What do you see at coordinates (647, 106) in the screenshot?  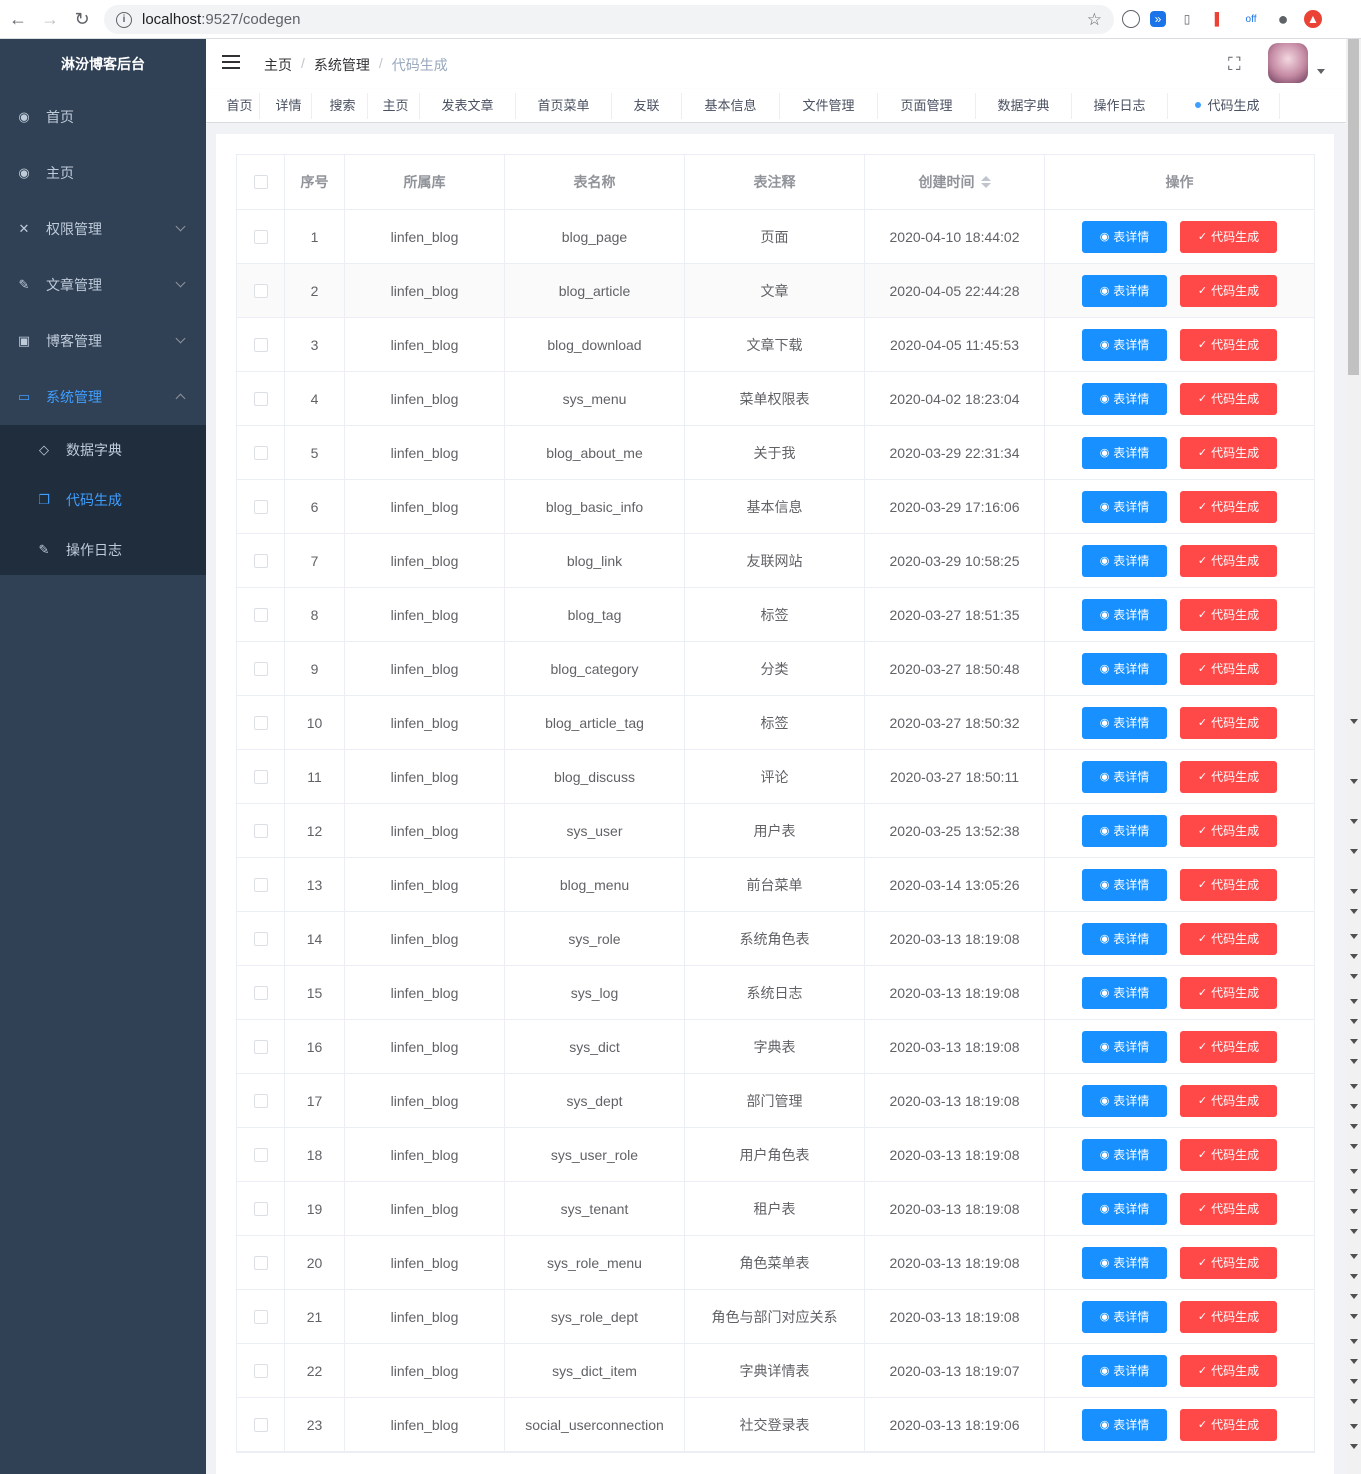 I see `tag-links: 友联` at bounding box center [647, 106].